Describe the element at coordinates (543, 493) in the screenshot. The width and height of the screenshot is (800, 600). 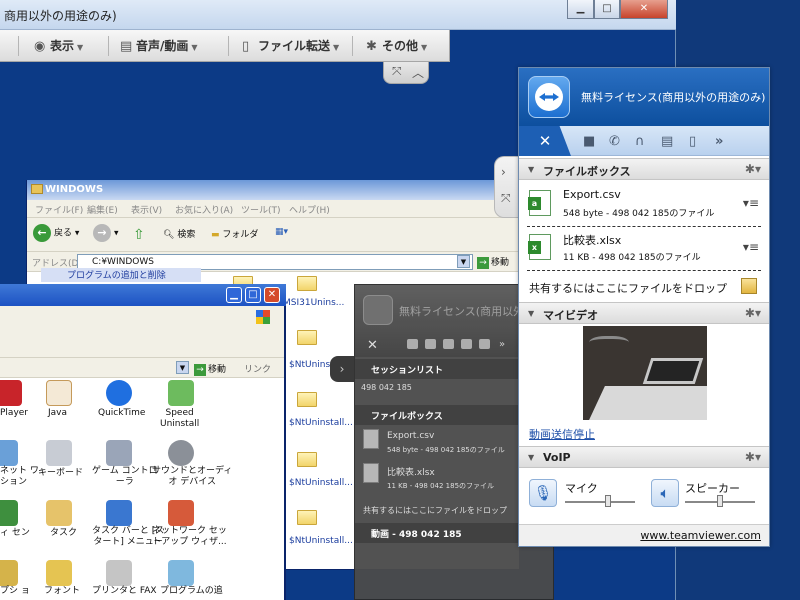
I see `microphone-icon: 🎙︎` at that location.